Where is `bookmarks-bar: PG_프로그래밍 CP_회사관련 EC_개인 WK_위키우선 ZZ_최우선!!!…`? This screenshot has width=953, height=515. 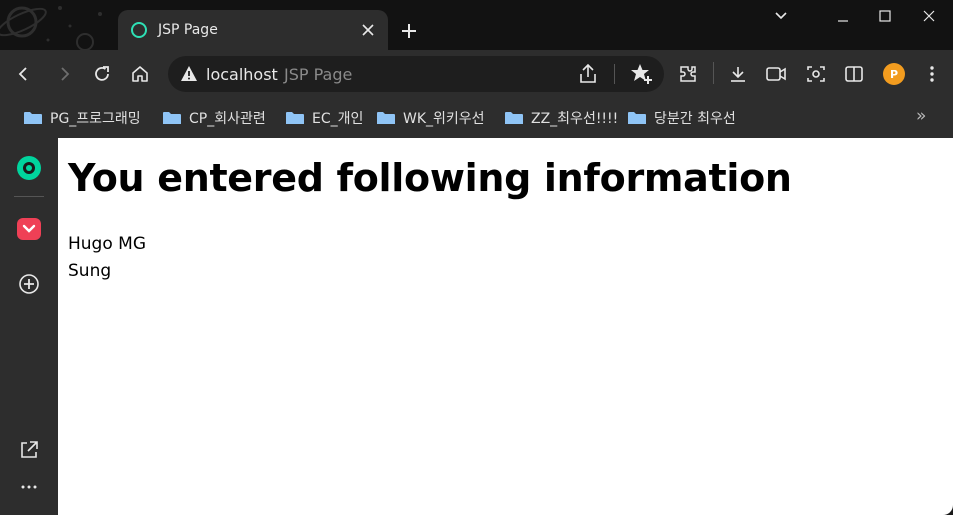 bookmarks-bar: PG_프로그래밍 CP_회사관련 EC_개인 WK_위키우선 ZZ_최우선!!!… is located at coordinates (476, 118).